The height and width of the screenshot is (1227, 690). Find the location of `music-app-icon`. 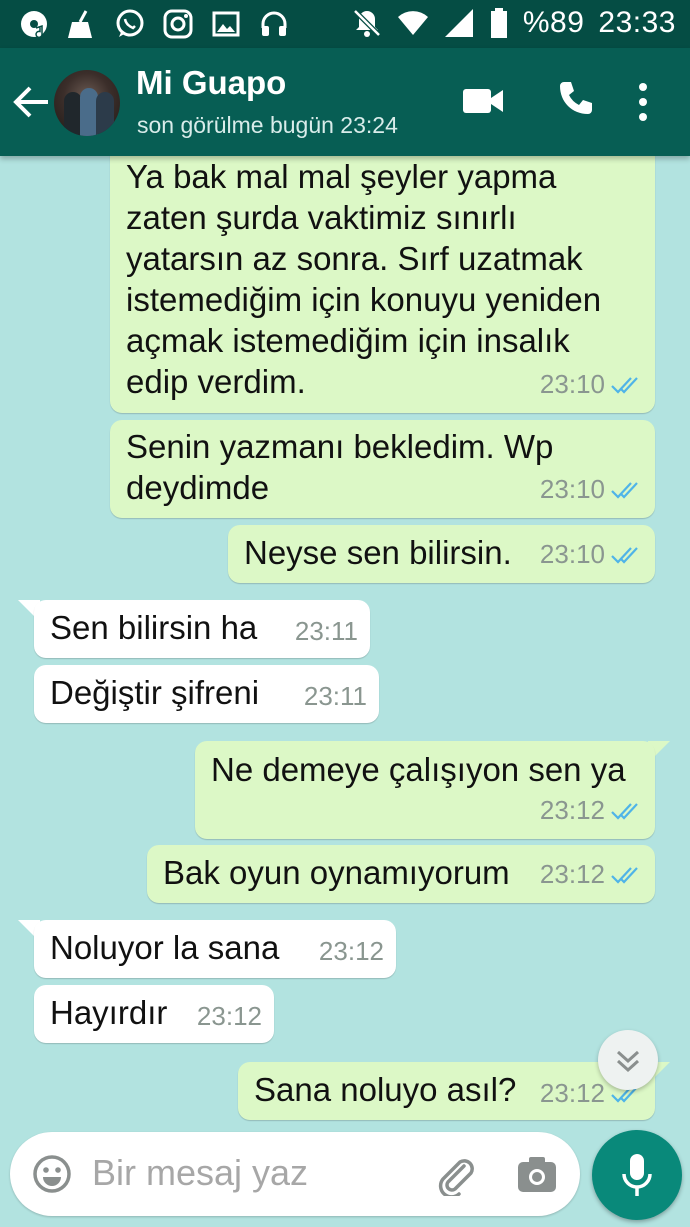

music-app-icon is located at coordinates (34, 25).